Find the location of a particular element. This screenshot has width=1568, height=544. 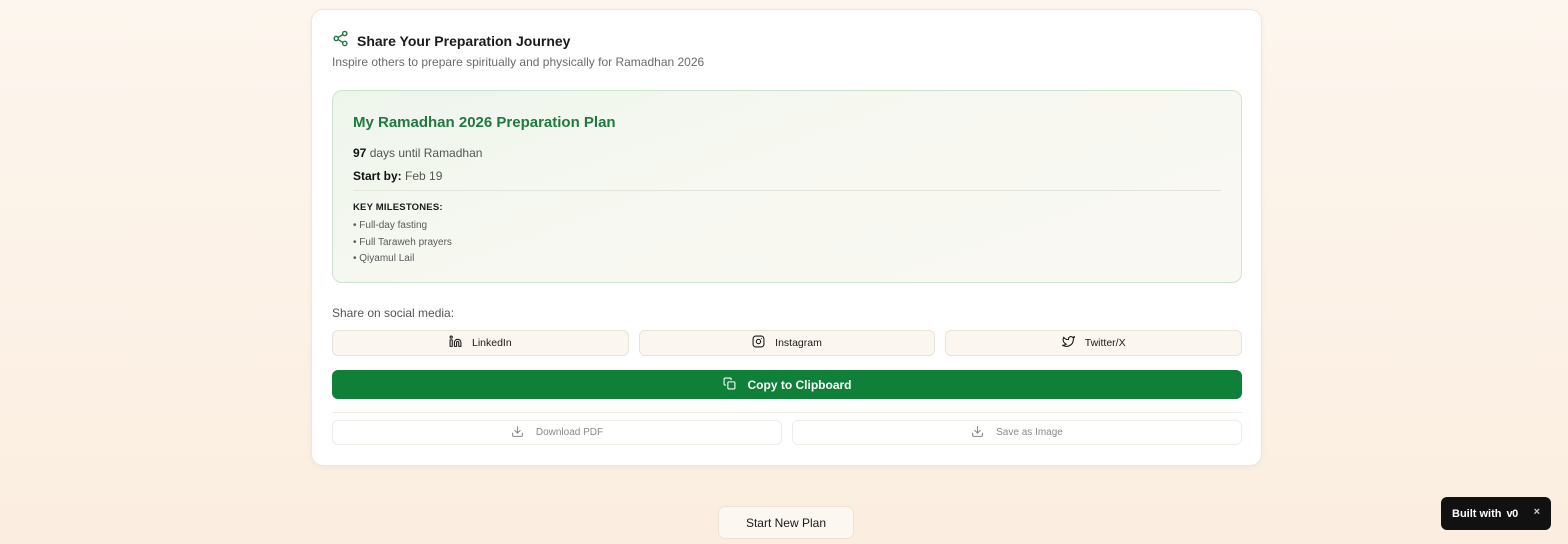

v0-logo: v0 is located at coordinates (1512, 513).